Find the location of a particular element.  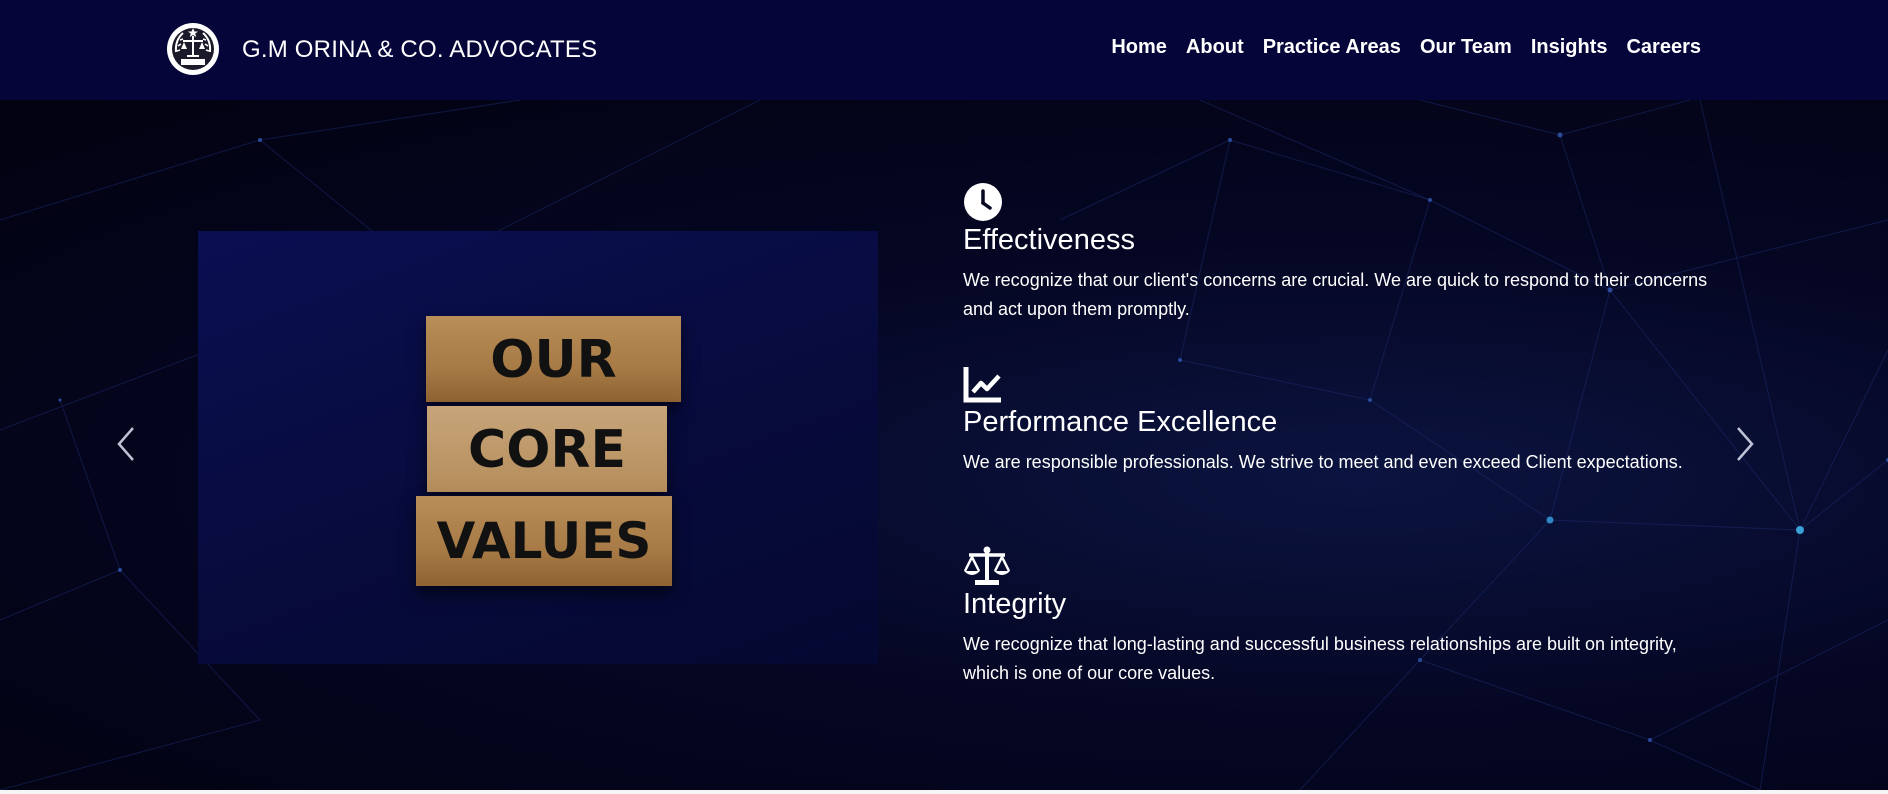

firm-name: G.M ORINA & CO. ADVOCATES is located at coordinates (419, 50).